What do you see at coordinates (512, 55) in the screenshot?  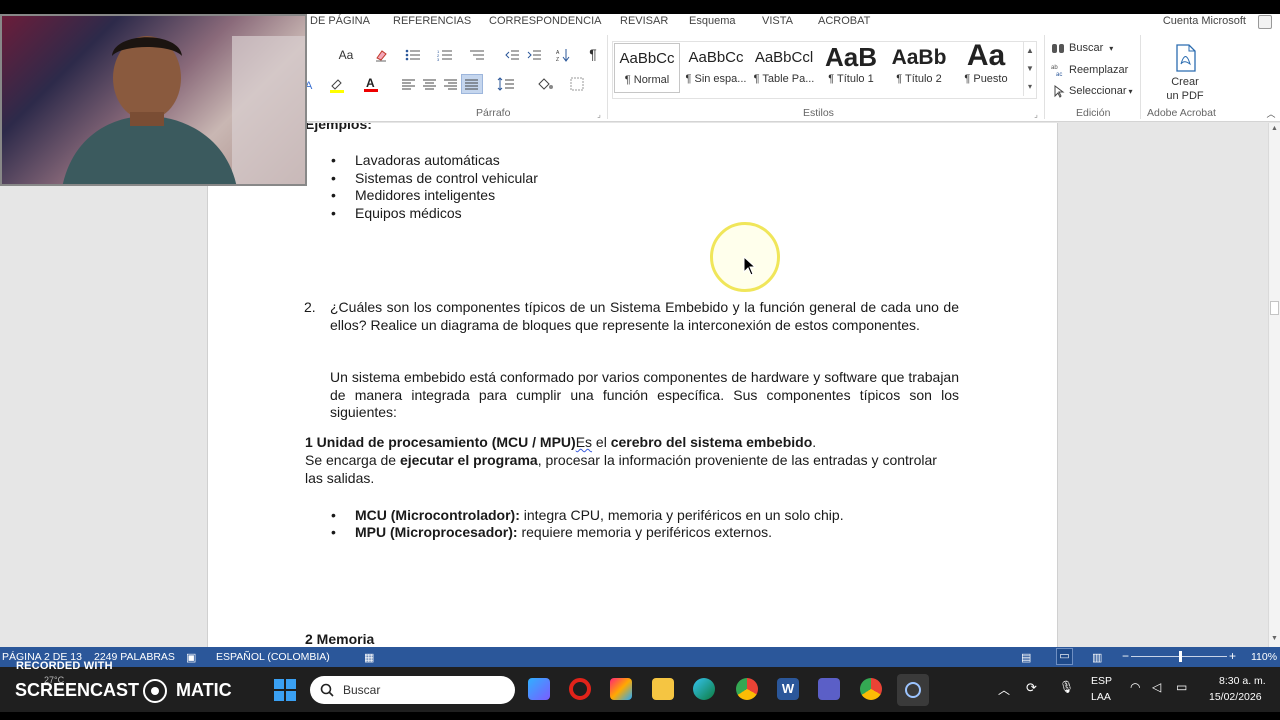 I see `decrease-indent-icon` at bounding box center [512, 55].